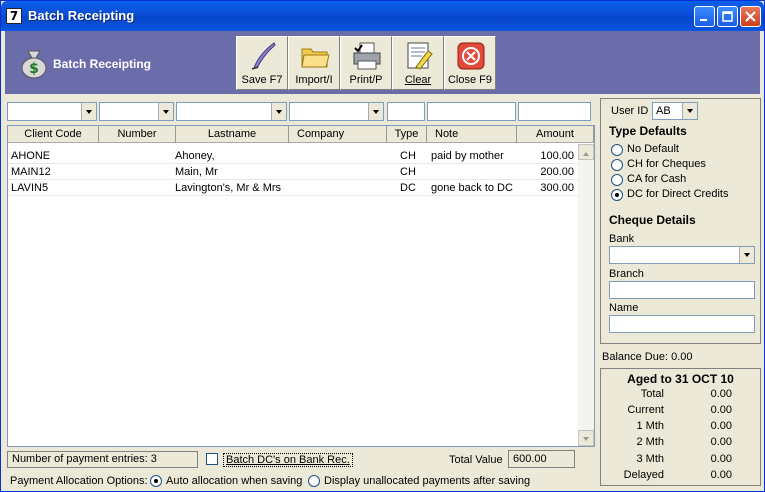 The image size is (765, 492). What do you see at coordinates (315, 58) in the screenshot?
I see `folder-icon` at bounding box center [315, 58].